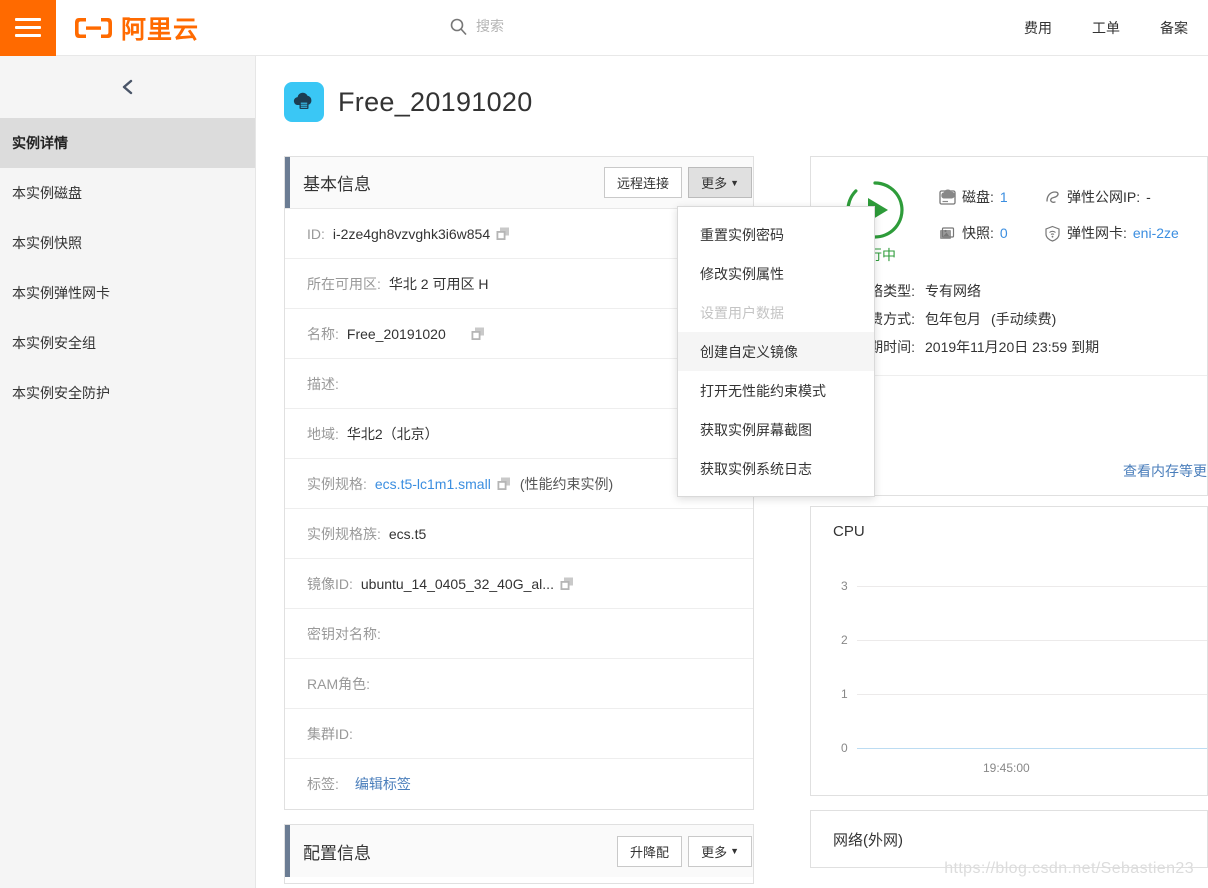  I want to click on menu-item-modify-attributes: 修改实例属性, so click(776, 273).